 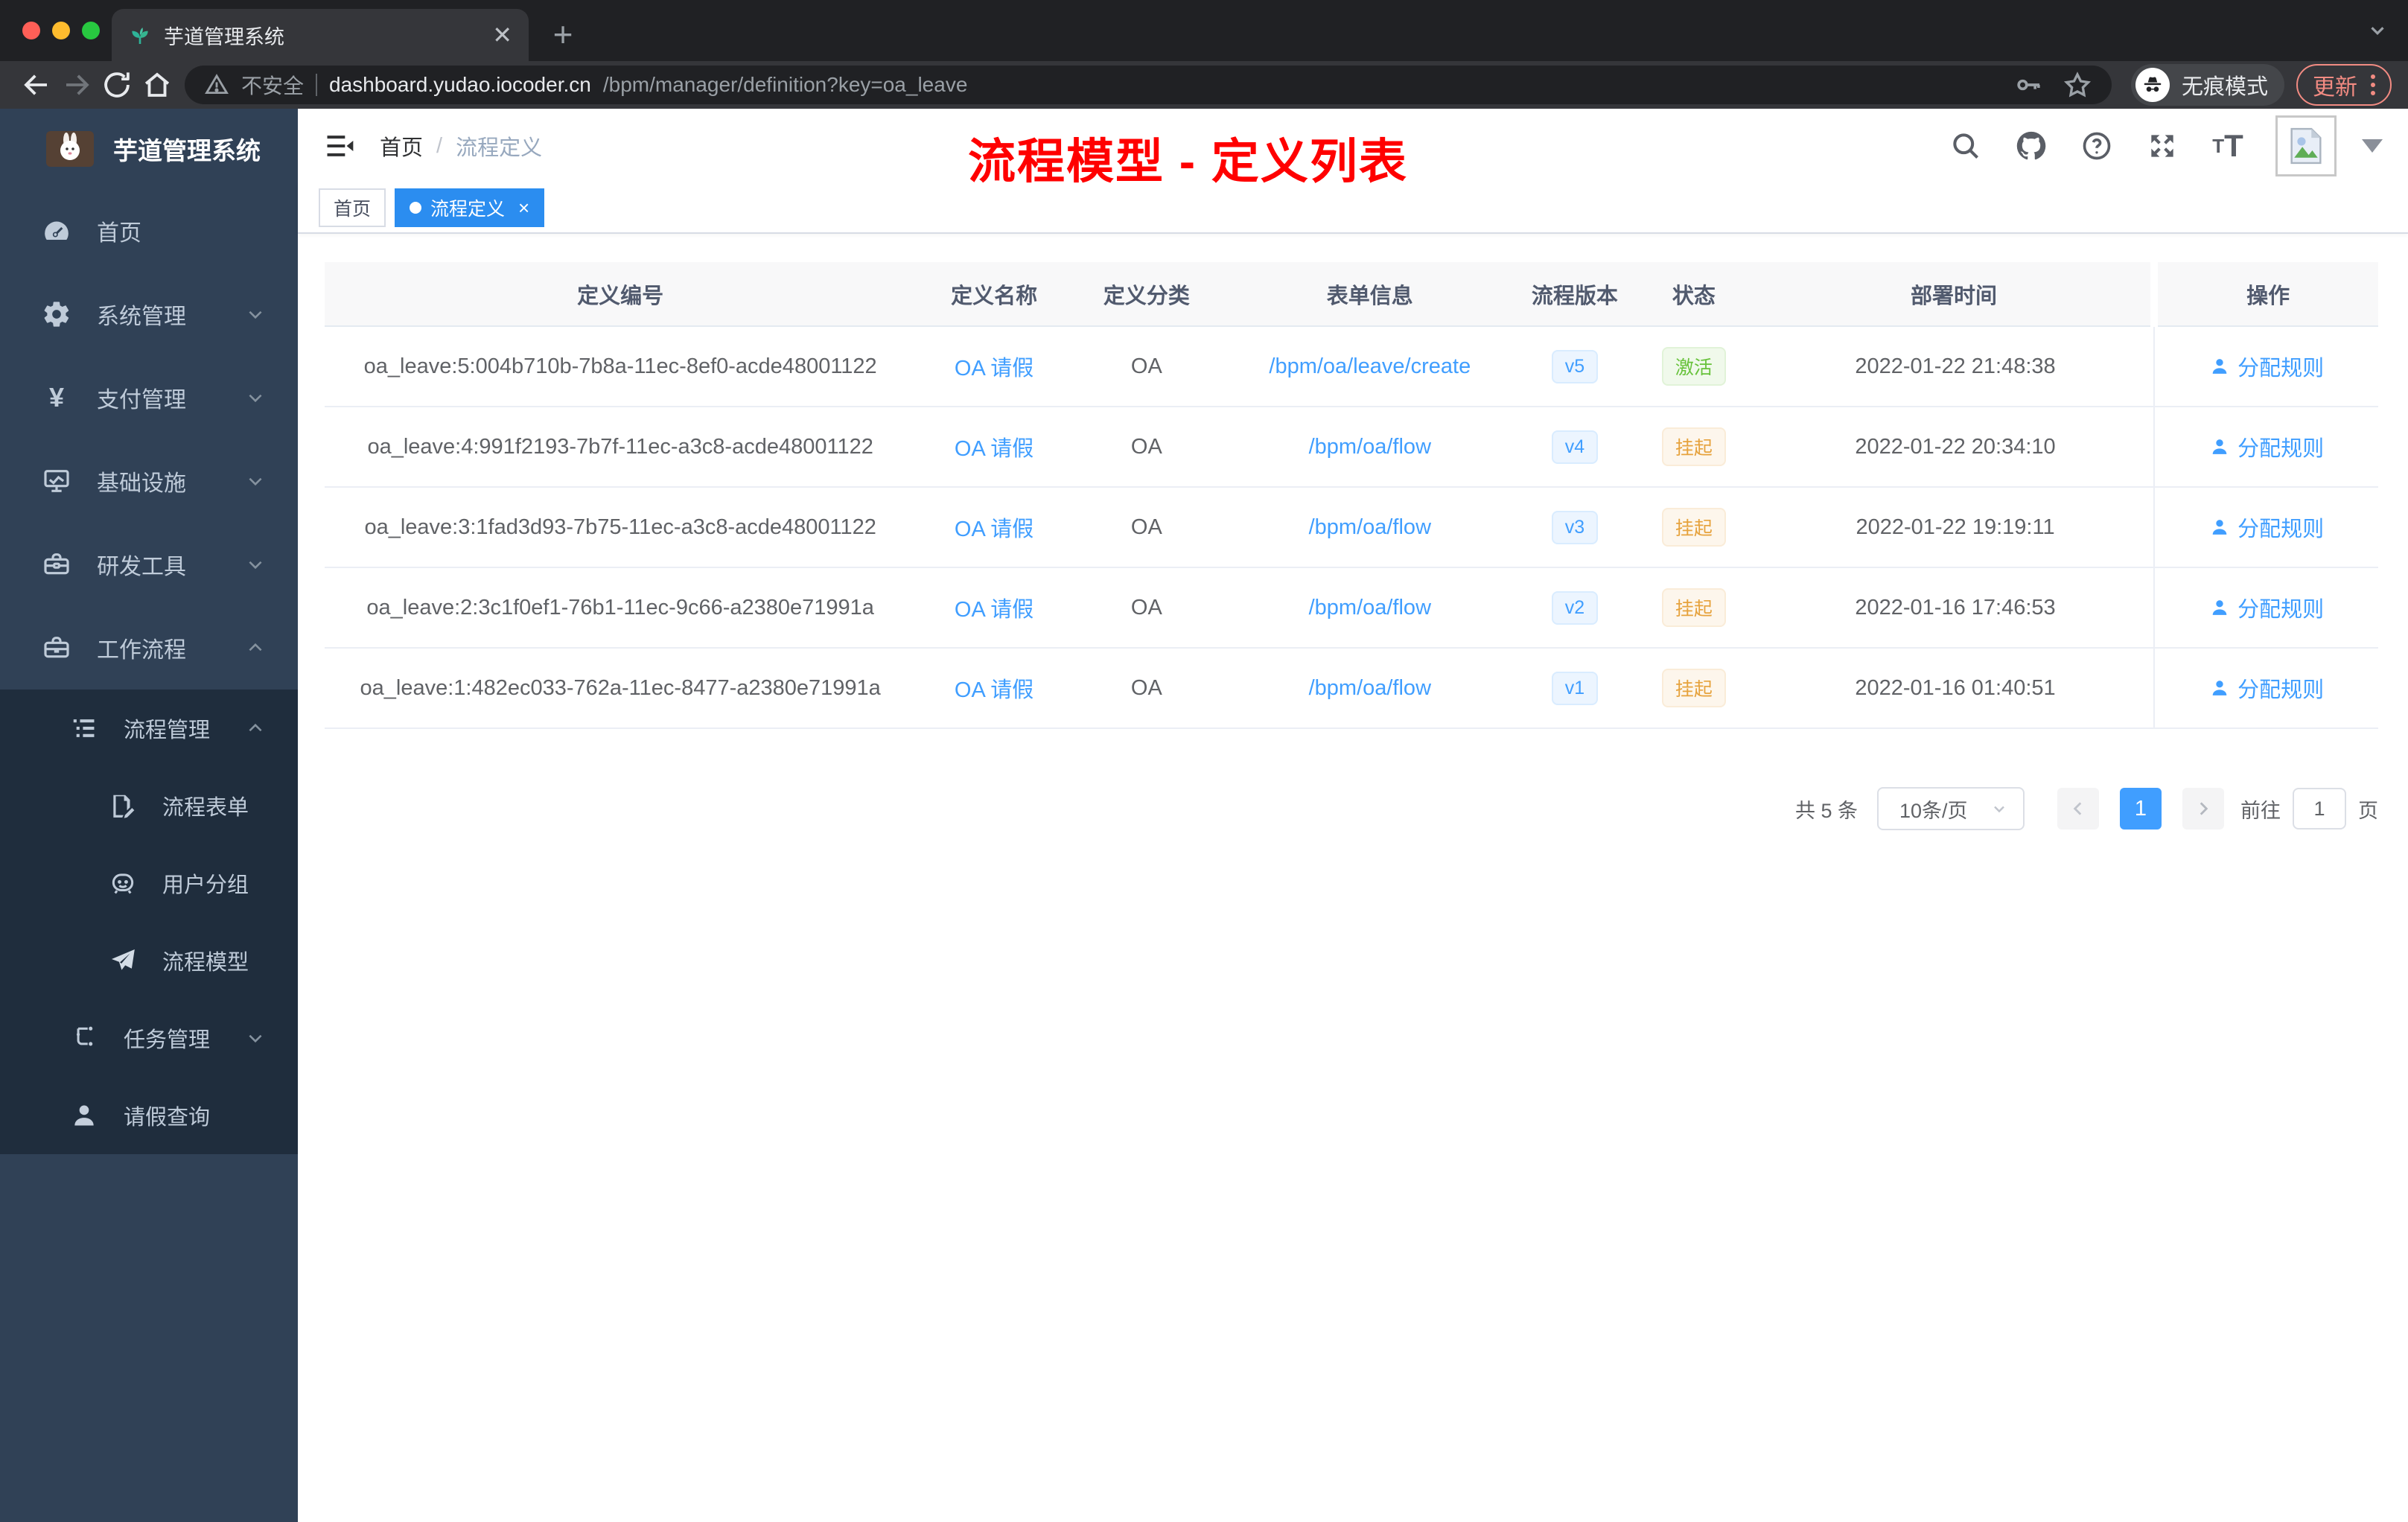 What do you see at coordinates (1574, 294) in the screenshot?
I see `col-process-version: 流程版本` at bounding box center [1574, 294].